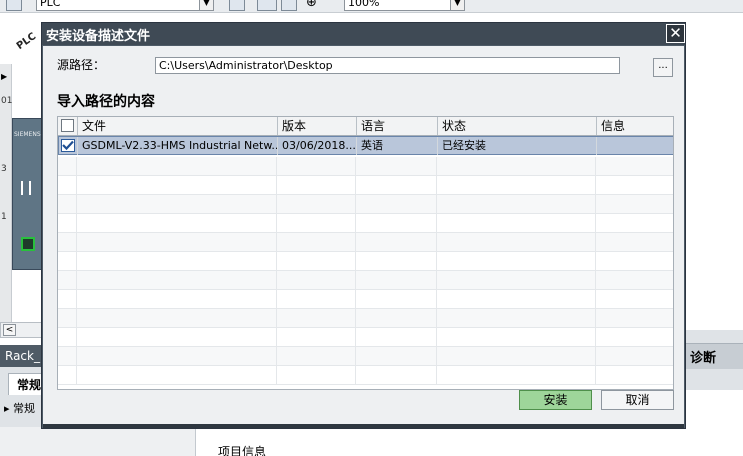 The height and width of the screenshot is (456, 743). What do you see at coordinates (9, 330) in the screenshot?
I see `scroll-left-icon: <` at bounding box center [9, 330].